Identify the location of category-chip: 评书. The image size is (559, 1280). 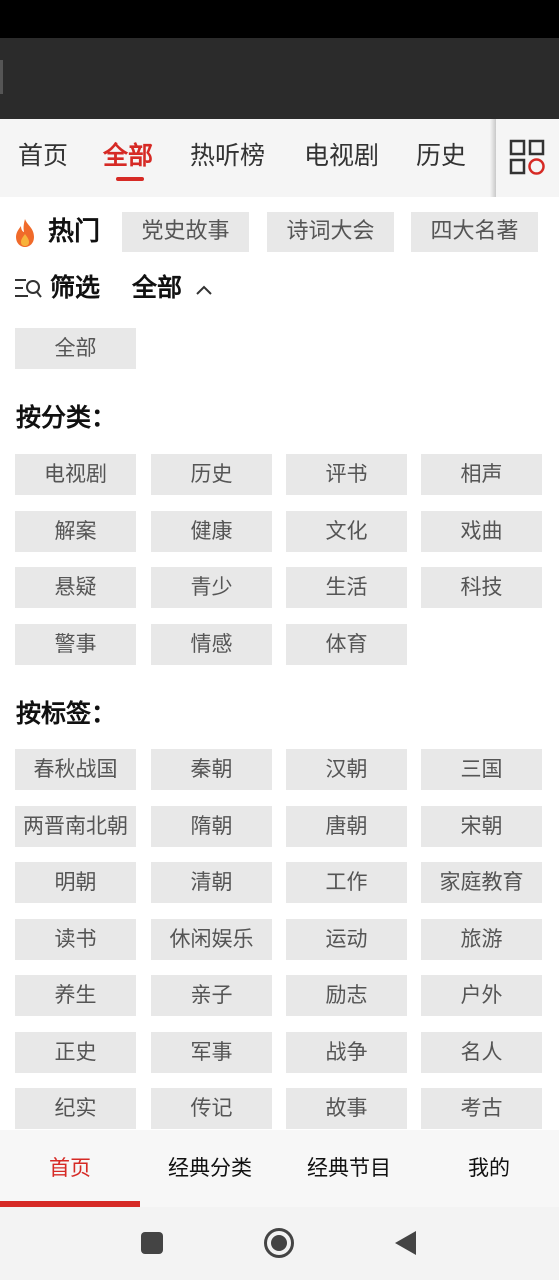
(346, 474).